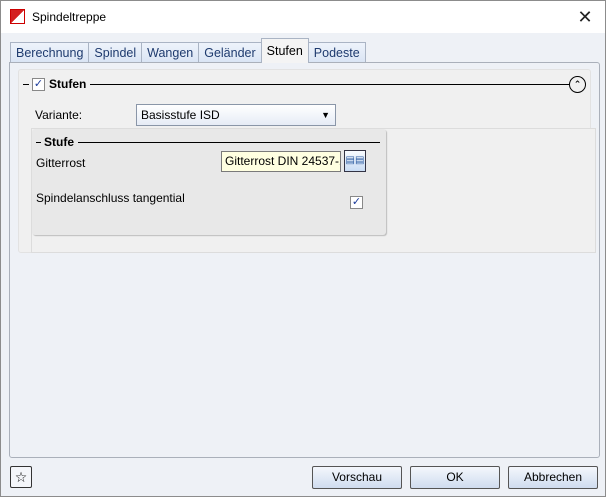 The width and height of the screenshot is (606, 497). What do you see at coordinates (110, 198) in the screenshot?
I see `spindelanschluss-label: Spindelanschluss tangential` at bounding box center [110, 198].